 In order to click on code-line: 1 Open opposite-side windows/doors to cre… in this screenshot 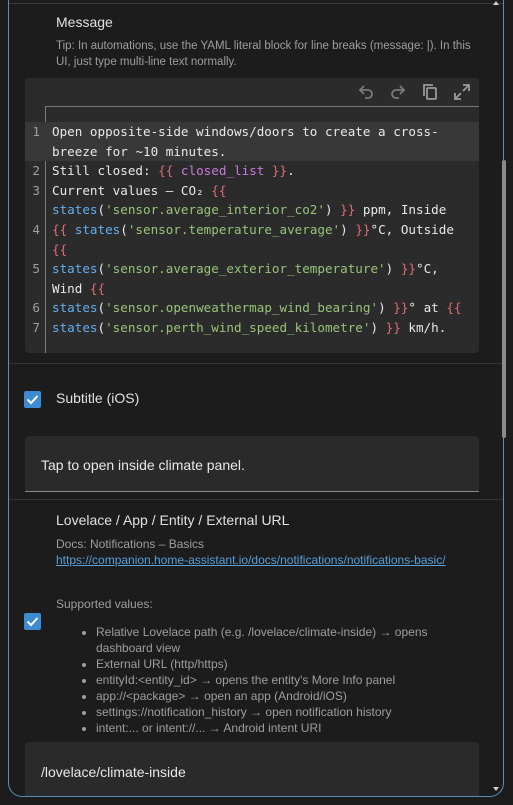, I will do `click(252, 132)`.